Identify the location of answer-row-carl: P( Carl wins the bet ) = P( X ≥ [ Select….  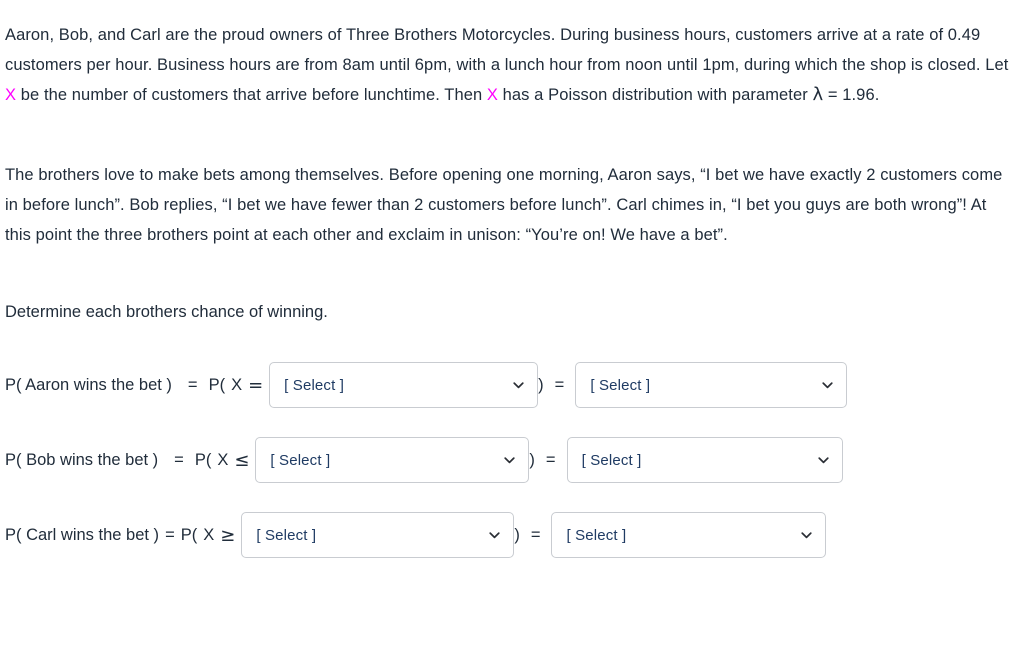
(519, 535).